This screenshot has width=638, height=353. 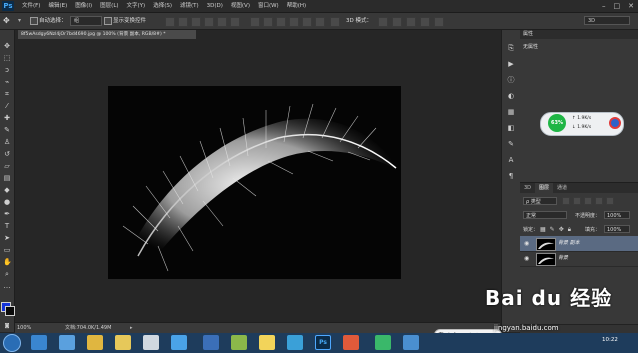 What do you see at coordinates (511, 176) in the screenshot?
I see `paragraph-panel-icon: ¶` at bounding box center [511, 176].